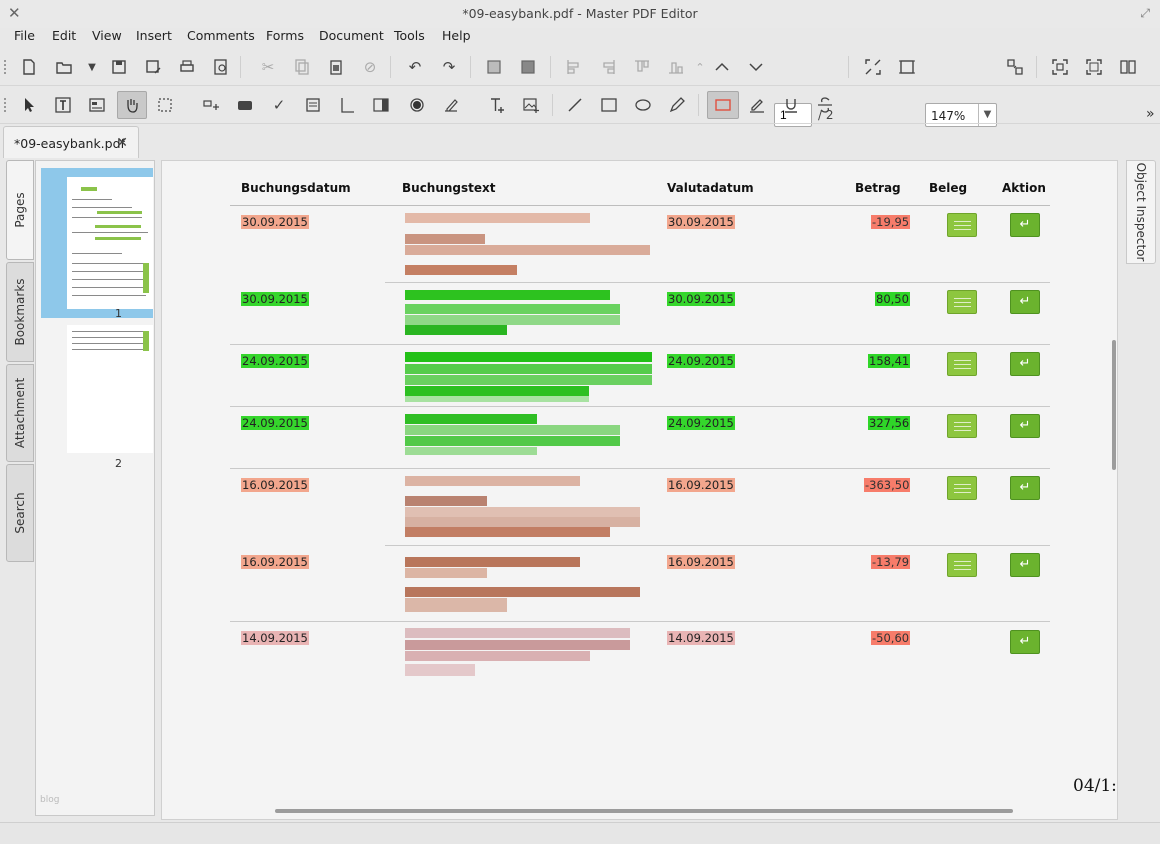  Describe the element at coordinates (279, 105) in the screenshot. I see `checkbox-icon: ✓` at that location.